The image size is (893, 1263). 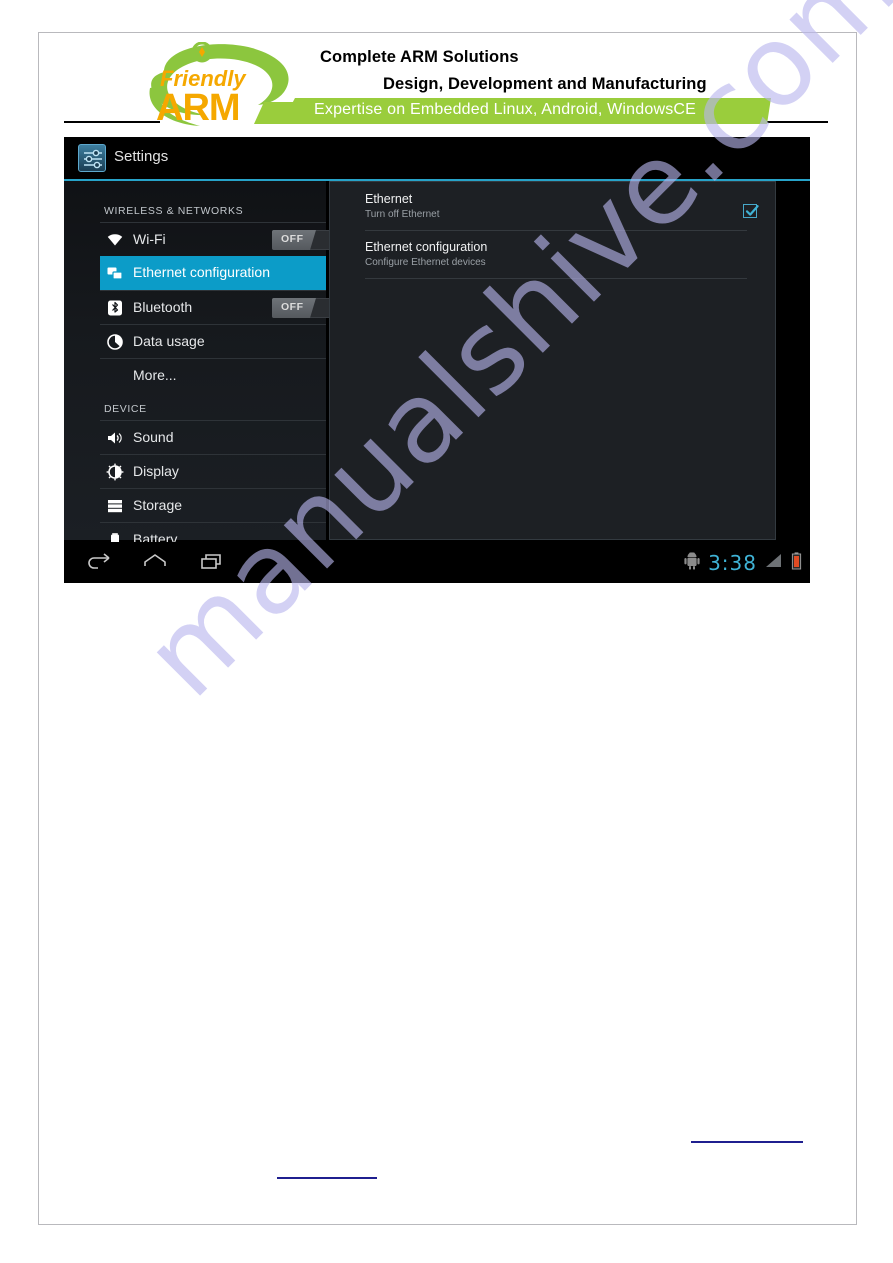 I want to click on home-icon, so click(x=155, y=564).